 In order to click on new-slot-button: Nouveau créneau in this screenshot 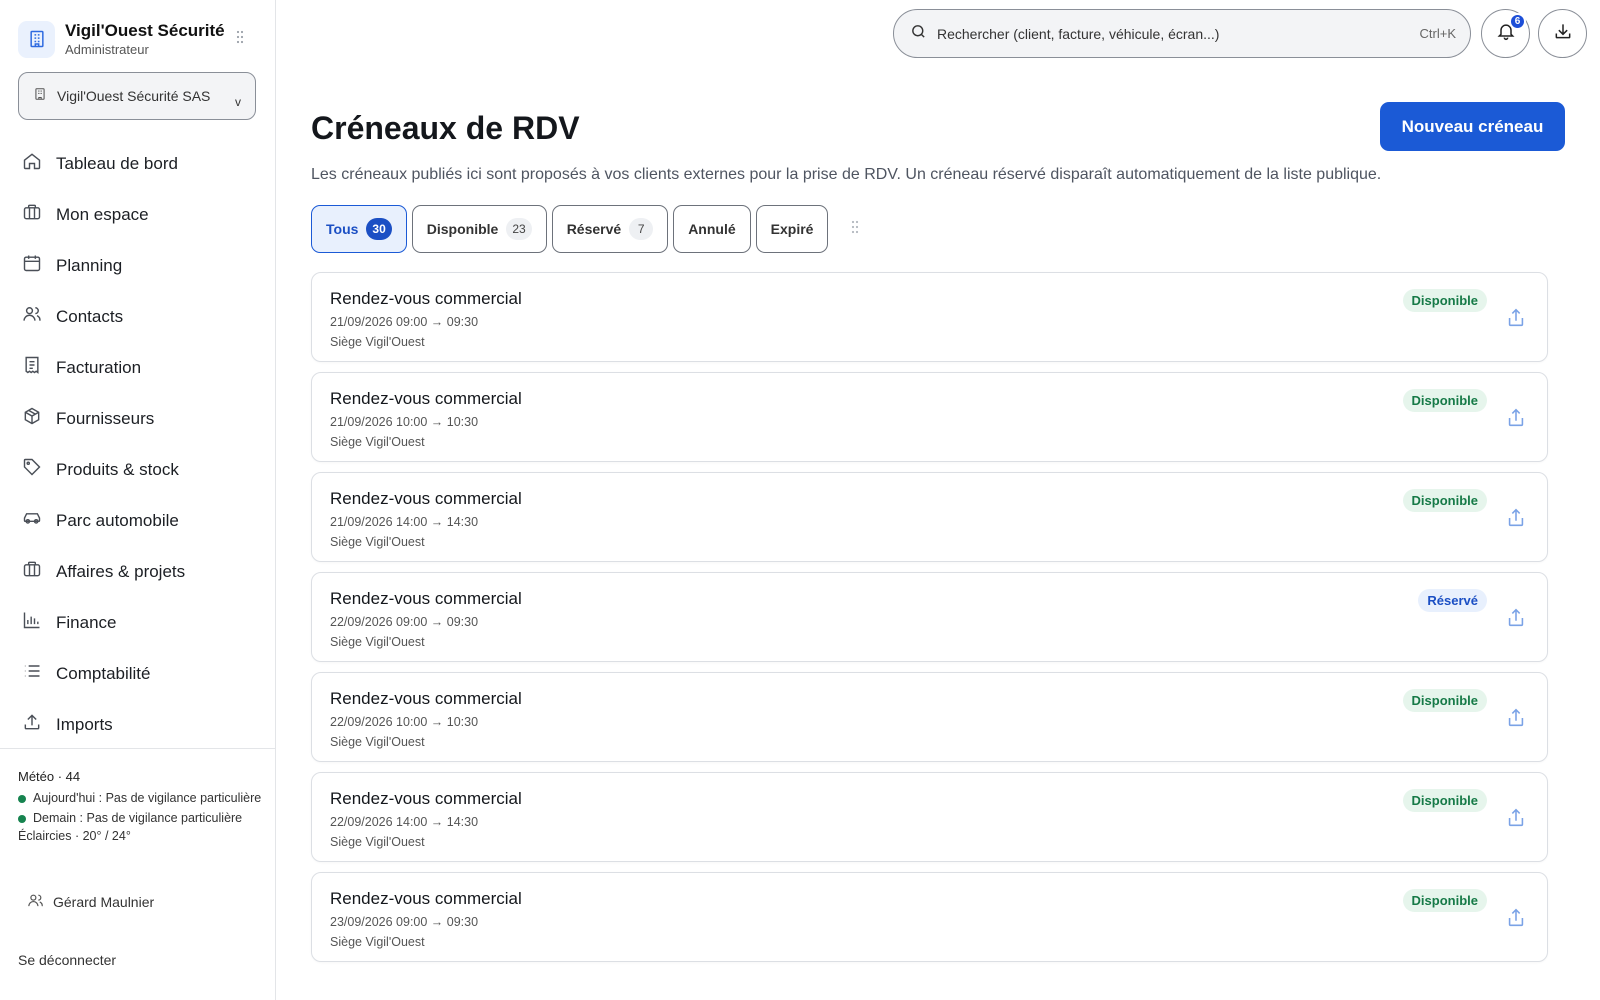, I will do `click(1472, 126)`.